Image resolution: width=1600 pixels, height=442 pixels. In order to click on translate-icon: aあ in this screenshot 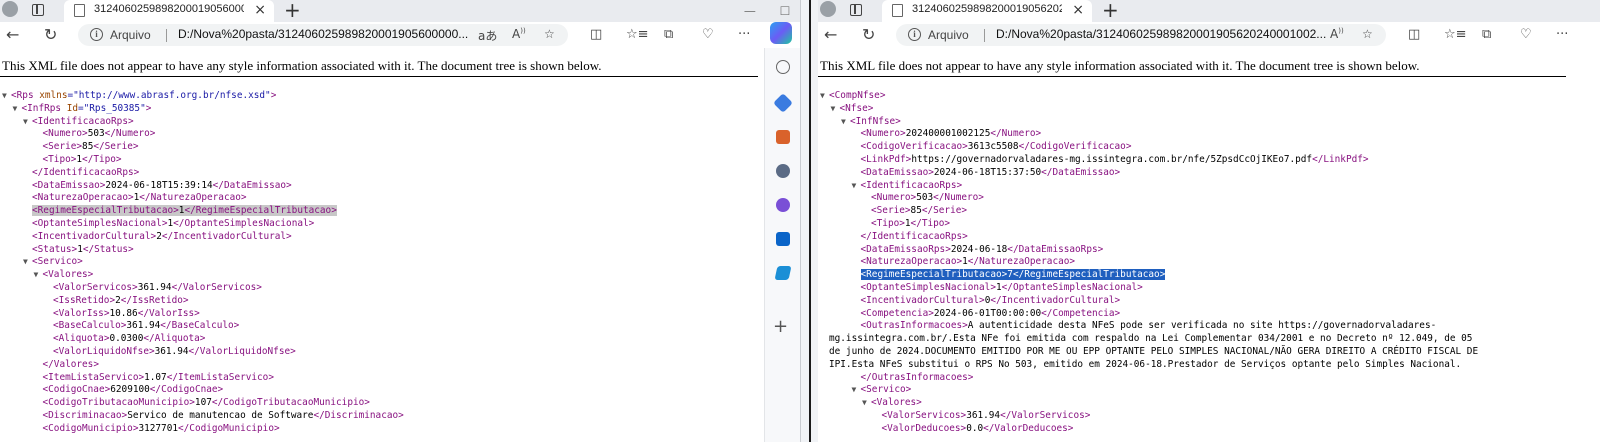, I will do `click(487, 35)`.